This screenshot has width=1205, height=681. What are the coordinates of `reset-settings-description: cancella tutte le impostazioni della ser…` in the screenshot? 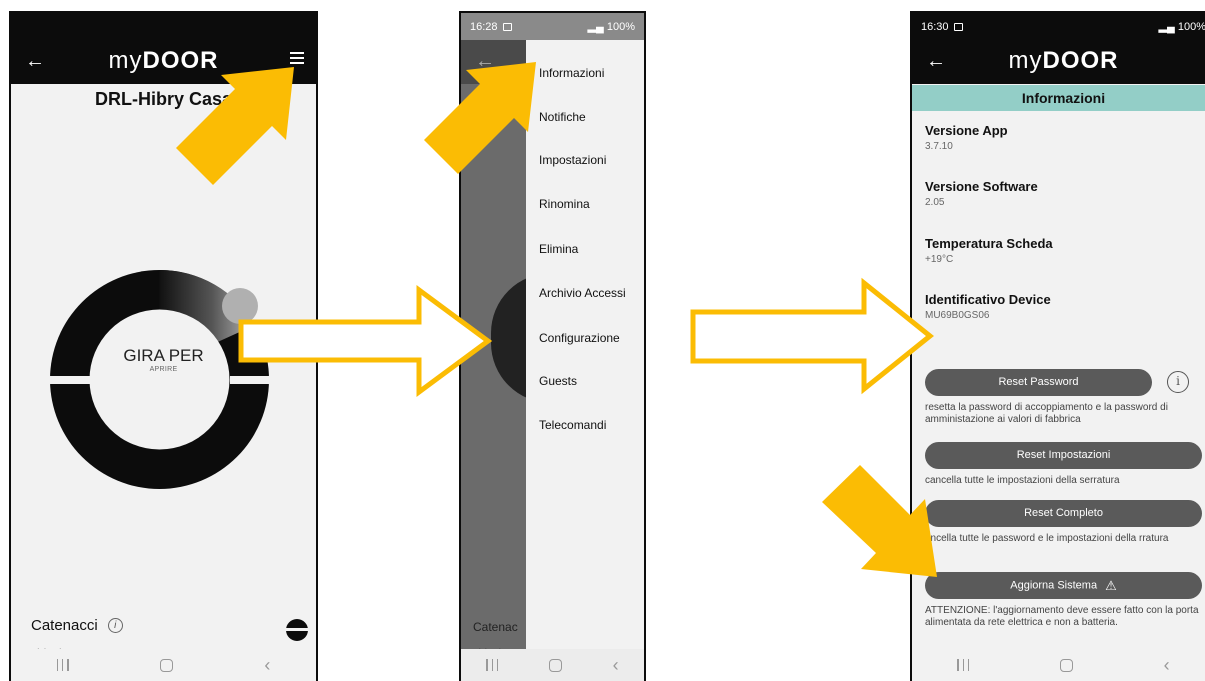 It's located at (1022, 480).